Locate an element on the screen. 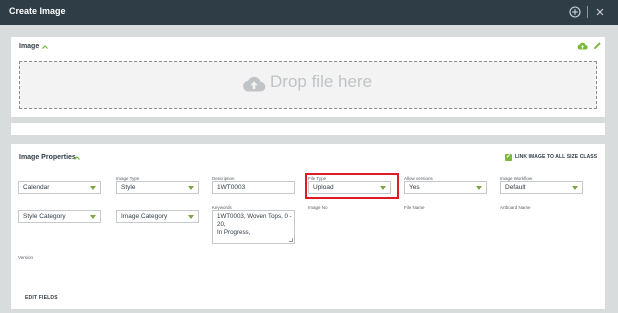  file-dropzone: Drop file here is located at coordinates (308, 85).